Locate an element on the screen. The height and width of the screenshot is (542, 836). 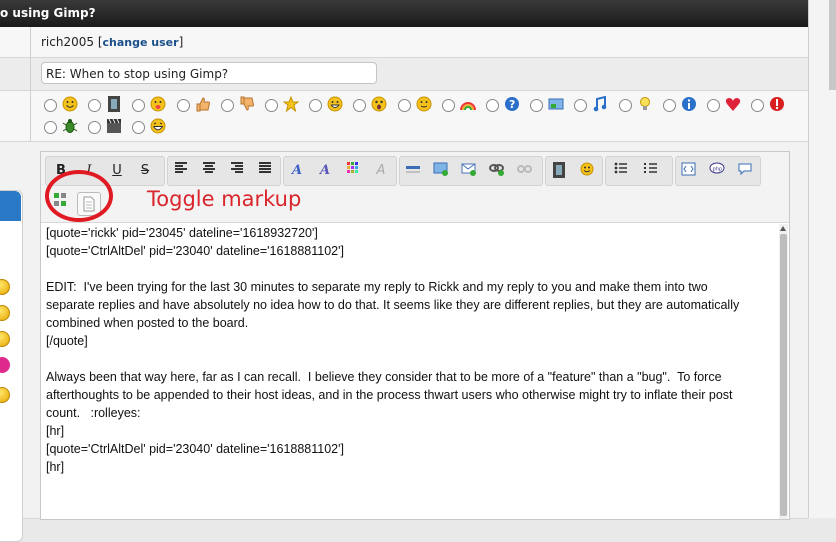
bug-icon is located at coordinates (70, 126).